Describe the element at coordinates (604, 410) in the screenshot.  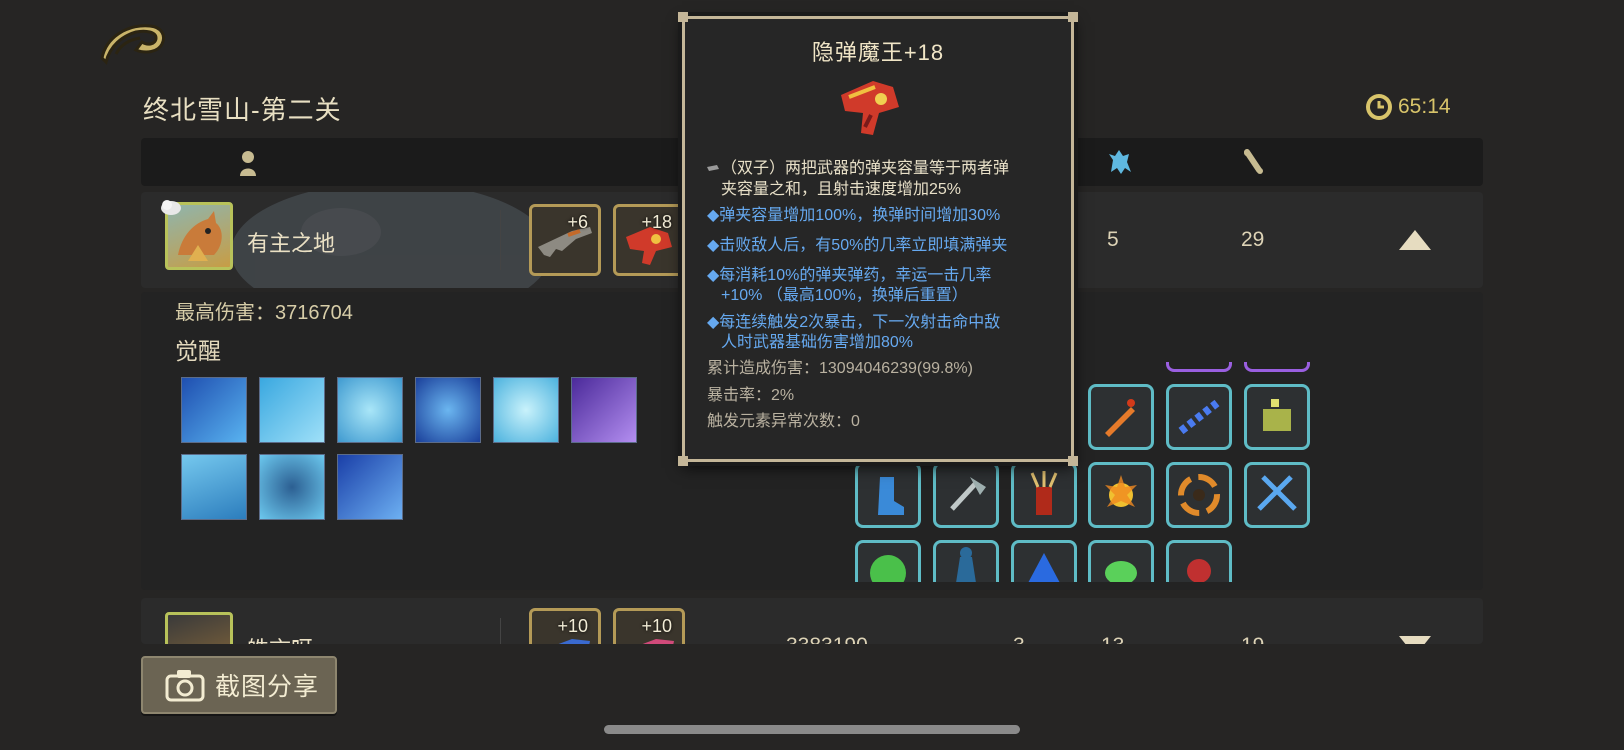
I see `skill-purple-lightning` at that location.